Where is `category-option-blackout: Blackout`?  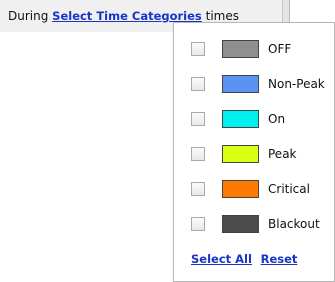 category-option-blackout: Blackout is located at coordinates (254, 224).